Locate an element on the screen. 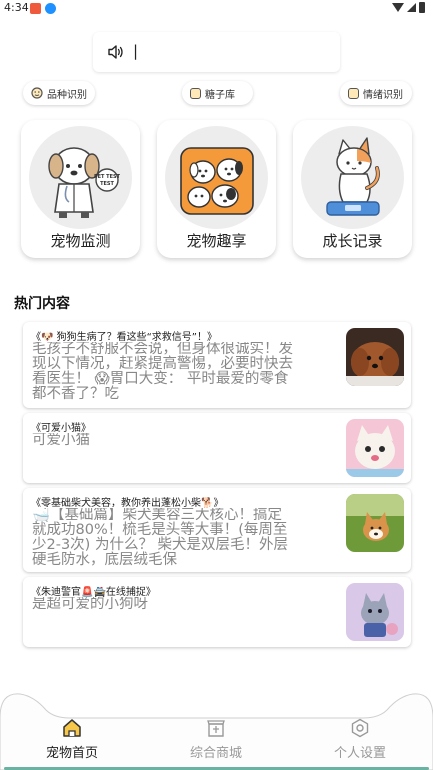 The image size is (433, 770). card-label: 成长记录 is located at coordinates (352, 241).